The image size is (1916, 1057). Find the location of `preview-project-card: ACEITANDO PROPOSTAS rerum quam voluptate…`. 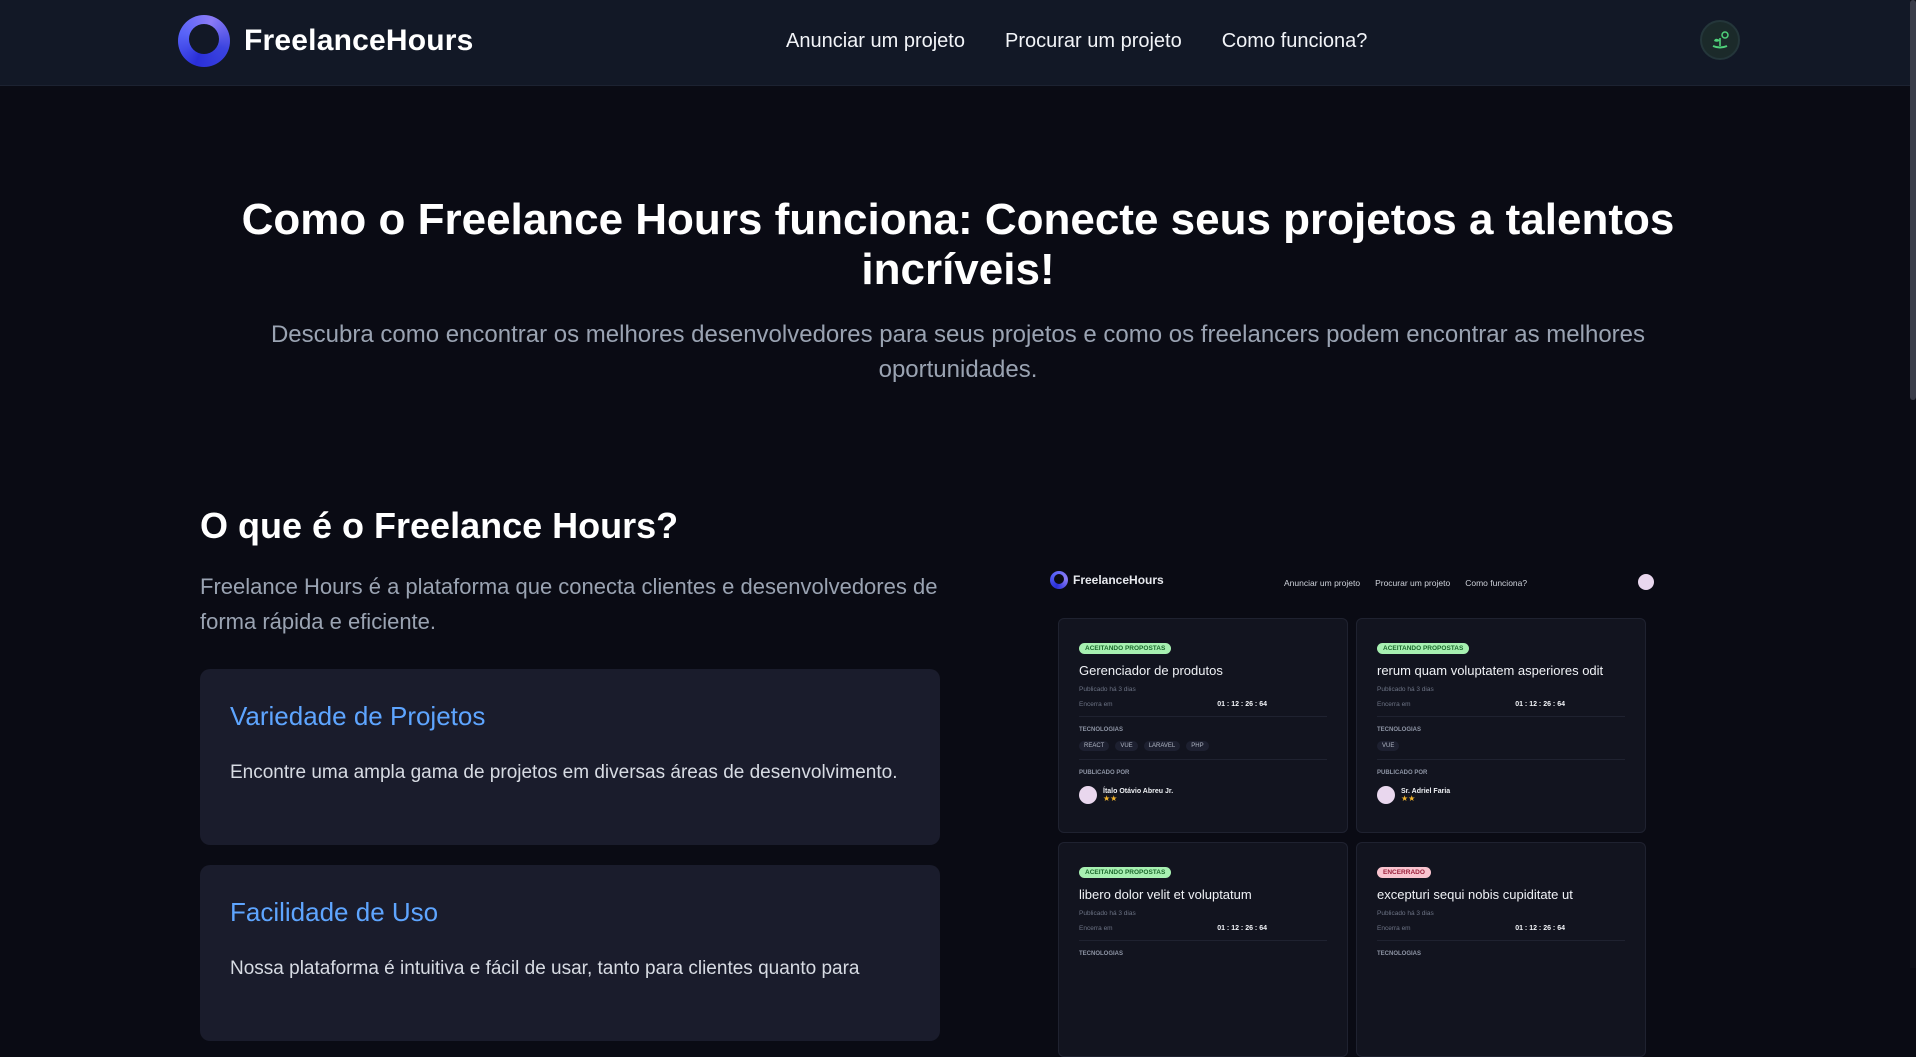

preview-project-card: ACEITANDO PROPOSTAS rerum quam voluptate… is located at coordinates (1501, 725).